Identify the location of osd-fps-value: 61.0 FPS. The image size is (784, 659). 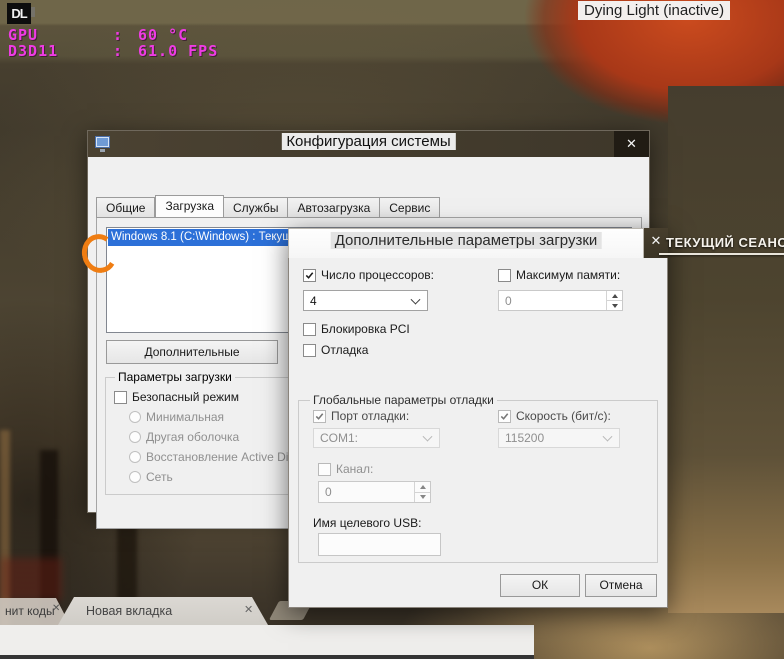
(178, 51).